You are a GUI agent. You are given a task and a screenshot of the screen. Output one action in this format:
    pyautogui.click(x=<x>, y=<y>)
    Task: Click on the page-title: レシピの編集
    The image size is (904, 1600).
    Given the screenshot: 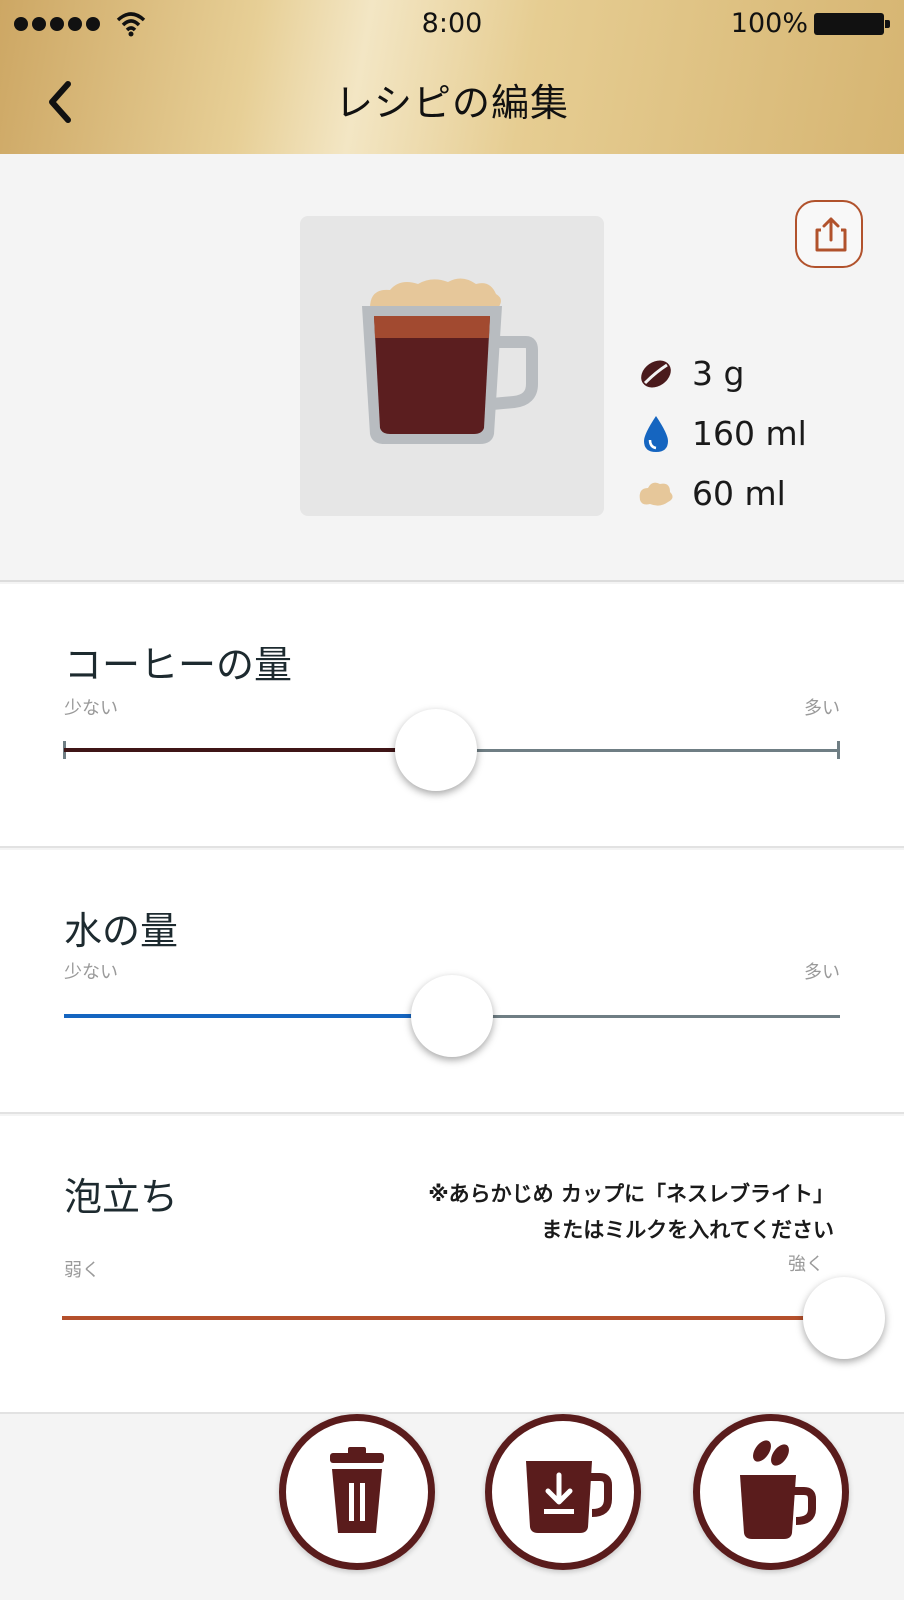 What is the action you would take?
    pyautogui.click(x=451, y=103)
    